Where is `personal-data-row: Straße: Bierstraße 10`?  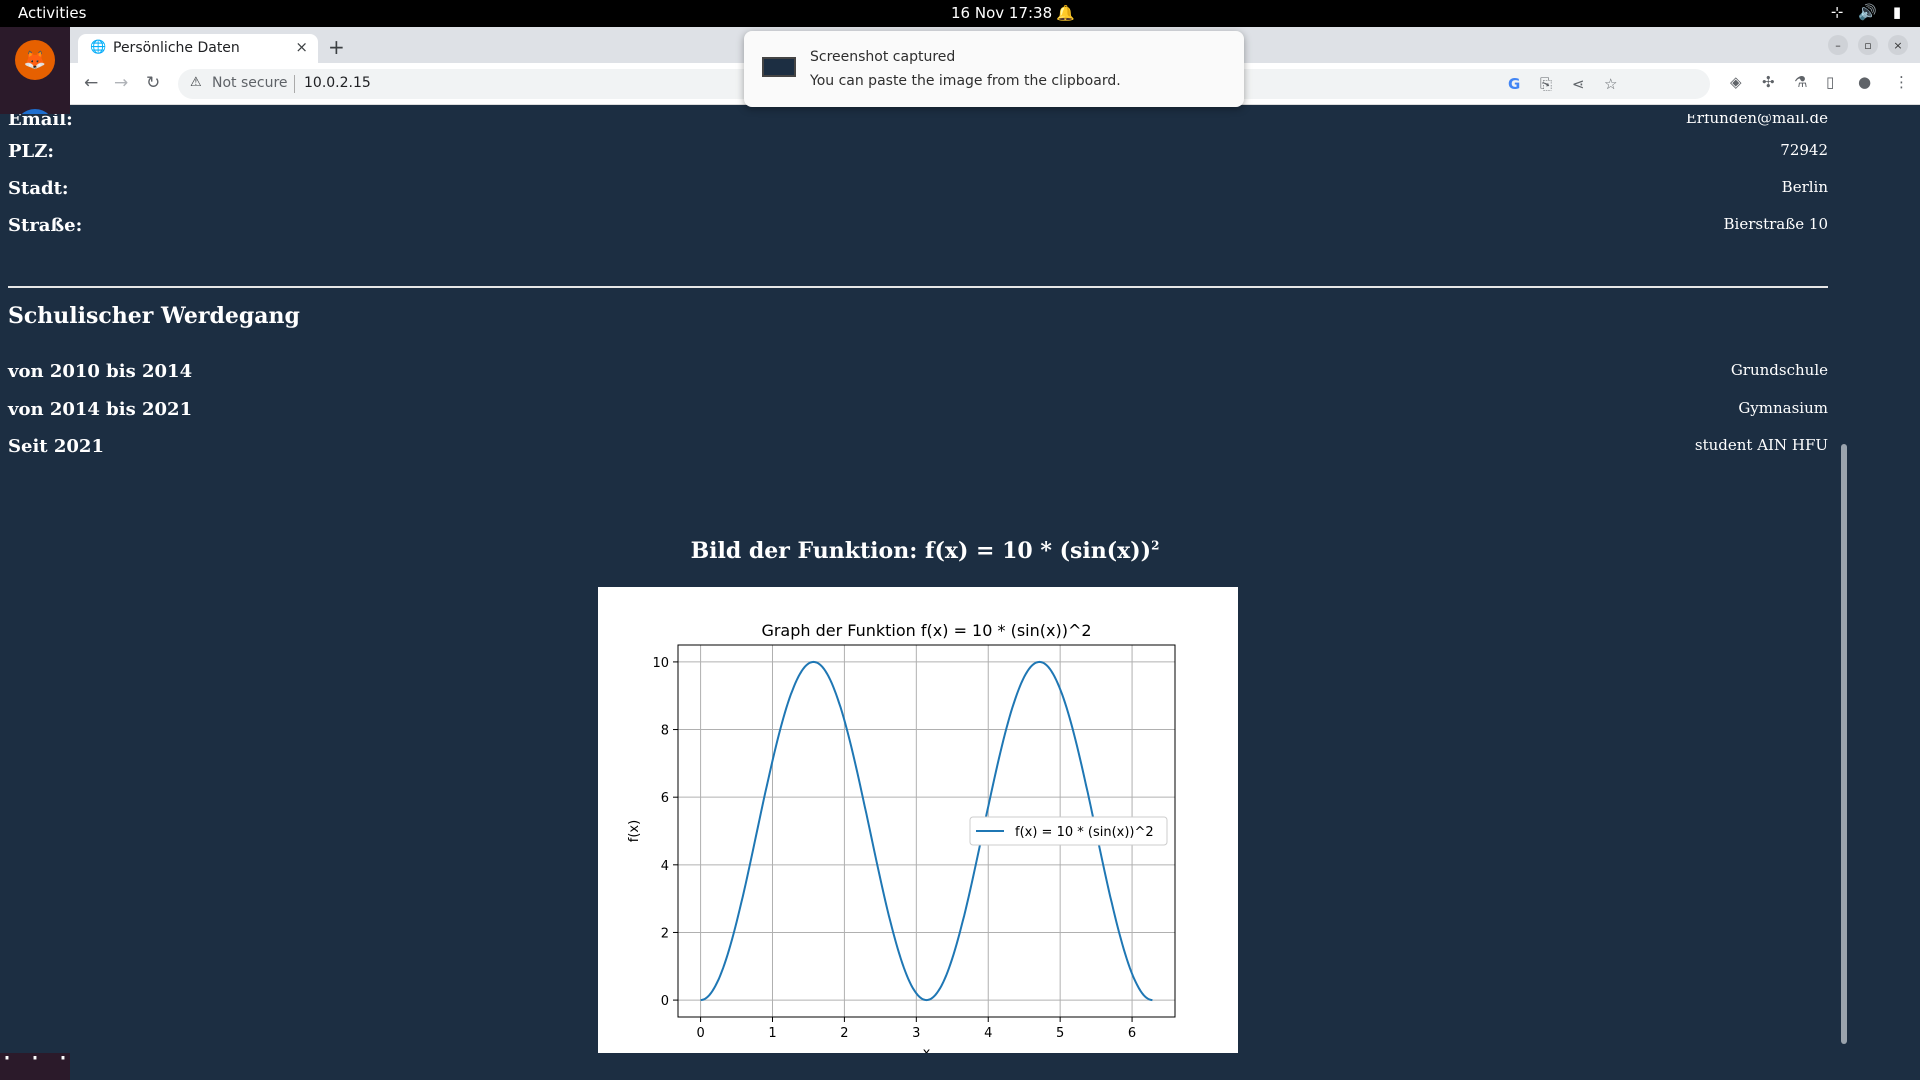
personal-data-row: Straße: Bierstraße 10 is located at coordinates (918, 230).